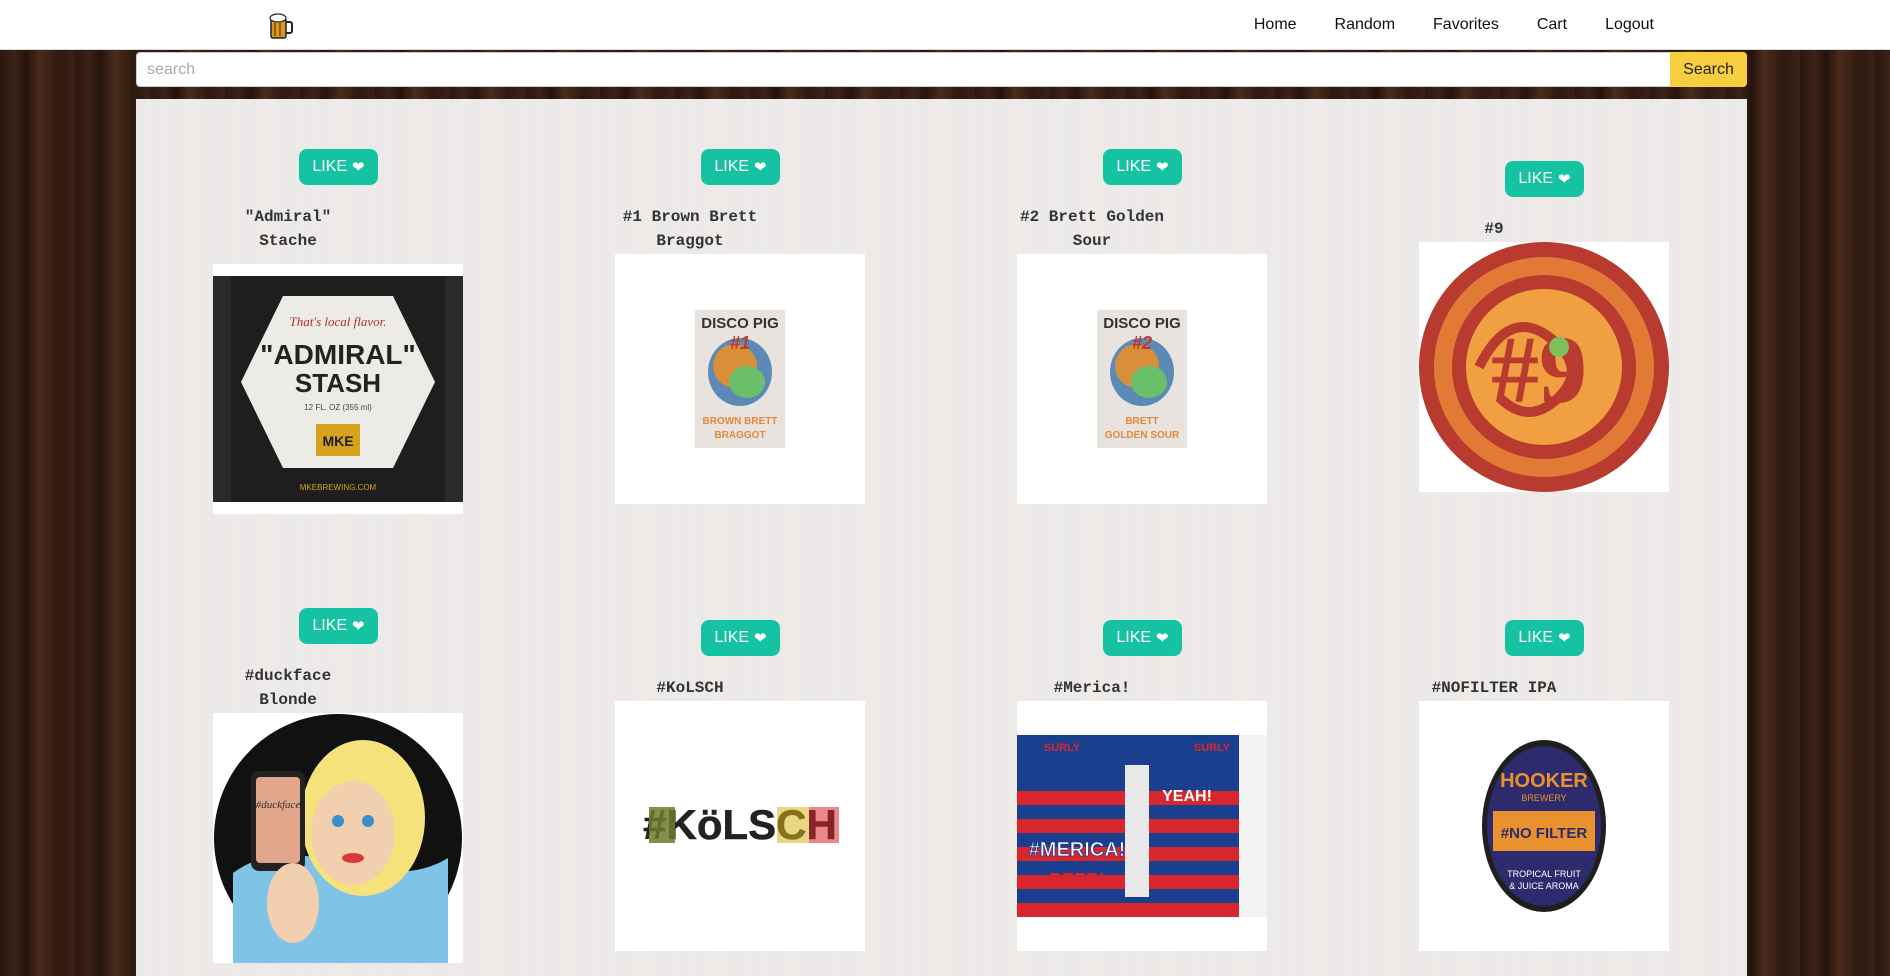 The height and width of the screenshot is (976, 1890). I want to click on nav-home-link: Home, so click(1275, 25).